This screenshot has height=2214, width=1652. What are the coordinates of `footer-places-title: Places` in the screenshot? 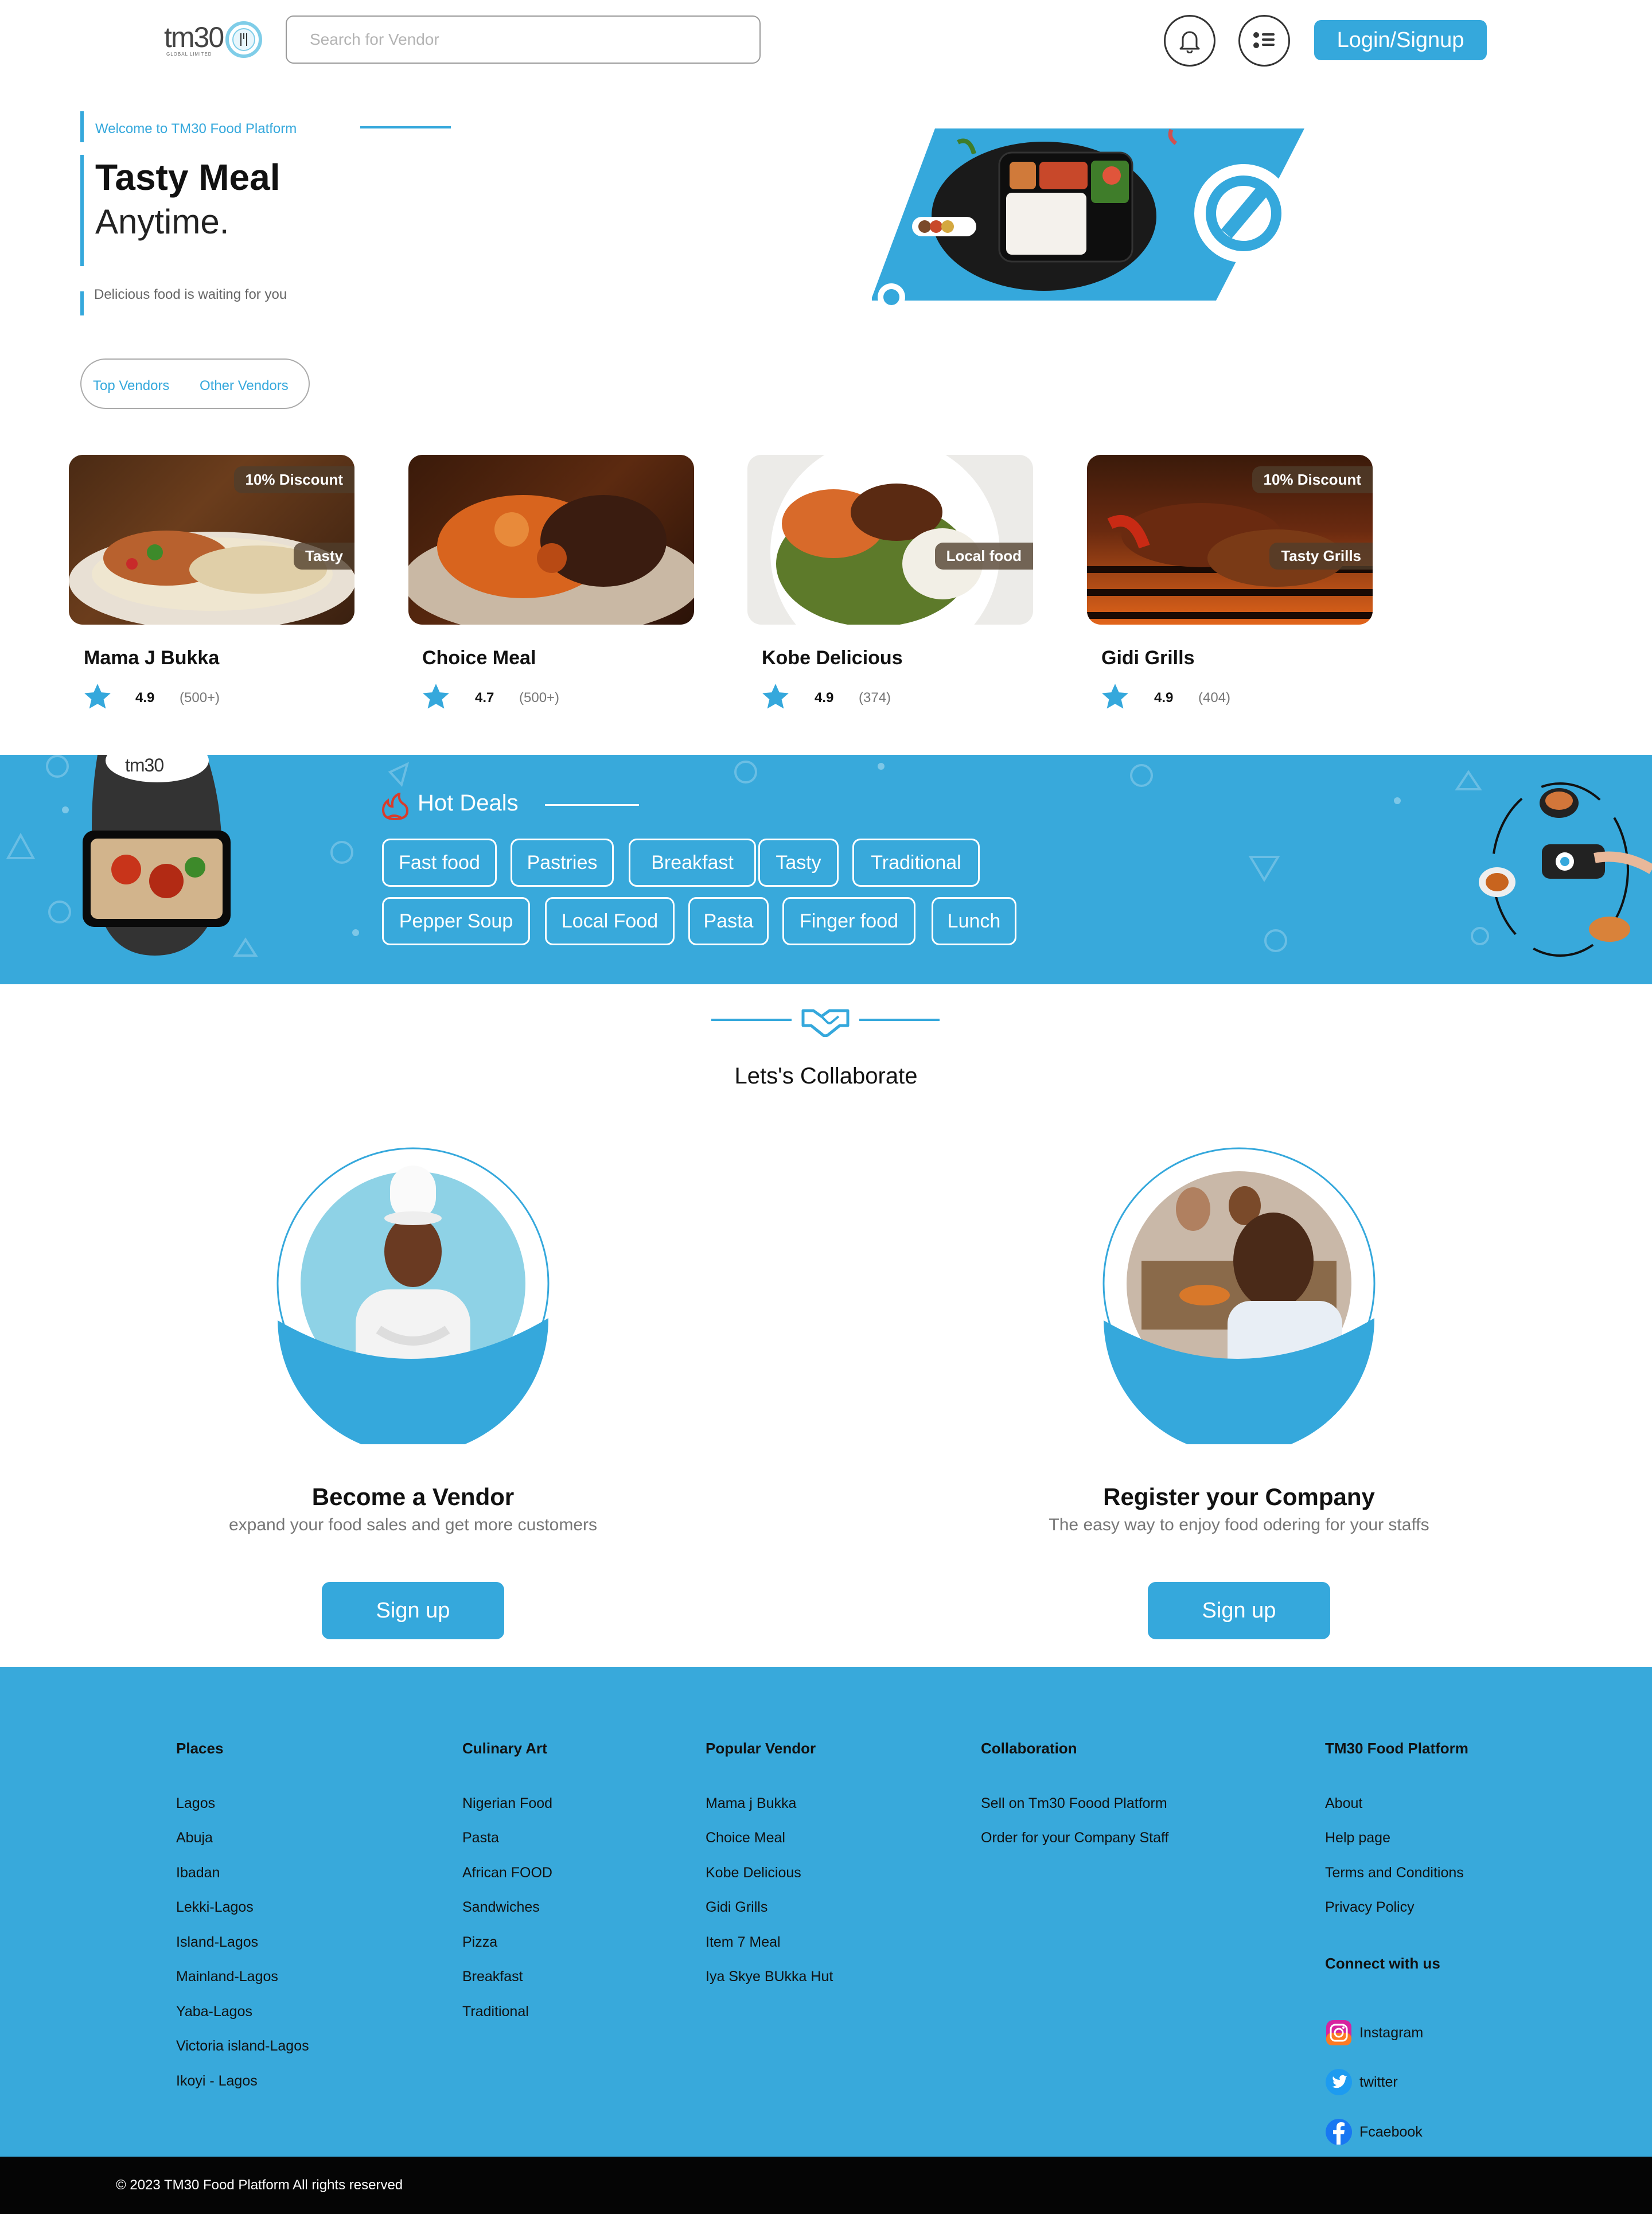 It's located at (200, 1748).